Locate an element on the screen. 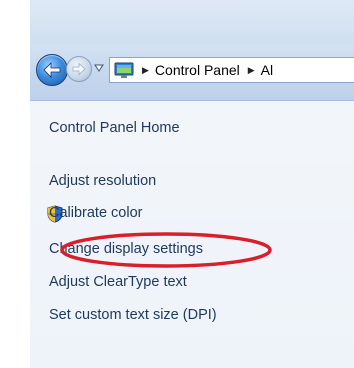  forward-button is located at coordinates (79, 69).